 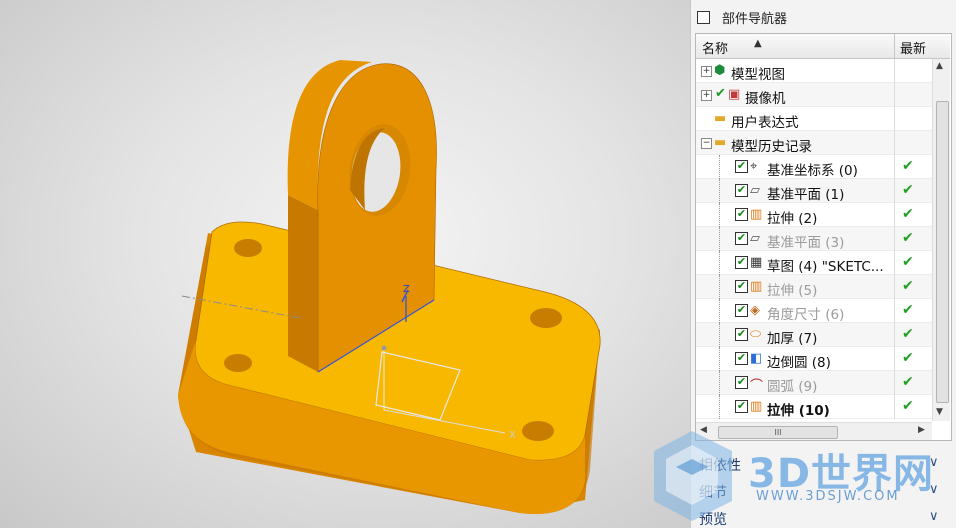 What do you see at coordinates (757, 386) in the screenshot?
I see `arc-icon: ⌒` at bounding box center [757, 386].